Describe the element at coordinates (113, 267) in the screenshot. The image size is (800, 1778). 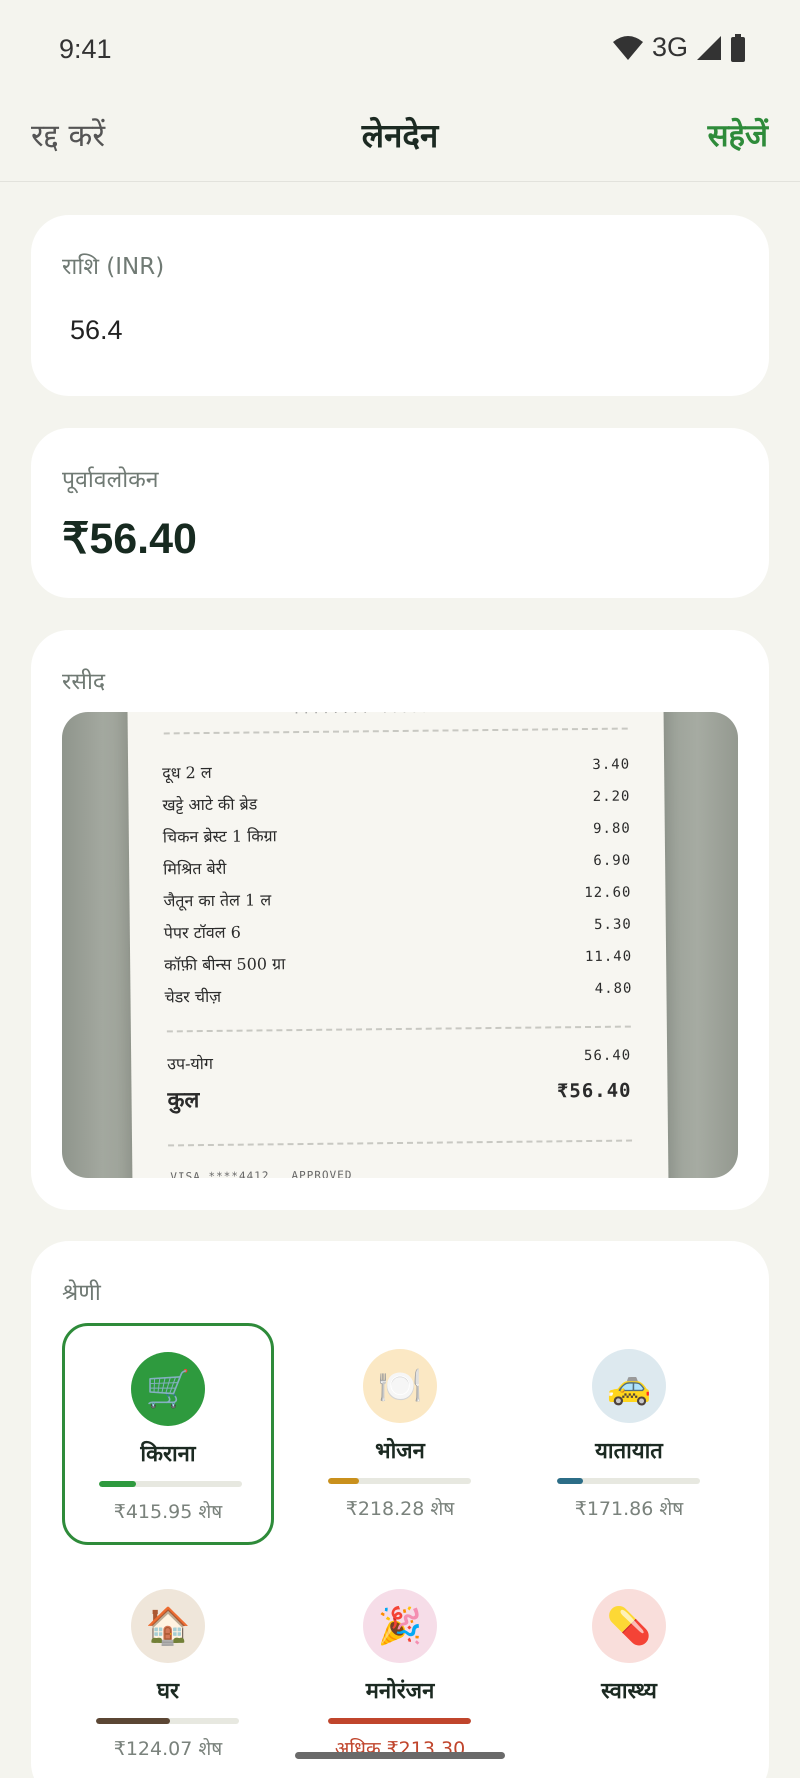
I see `amount-label: राशि (INR)` at that location.